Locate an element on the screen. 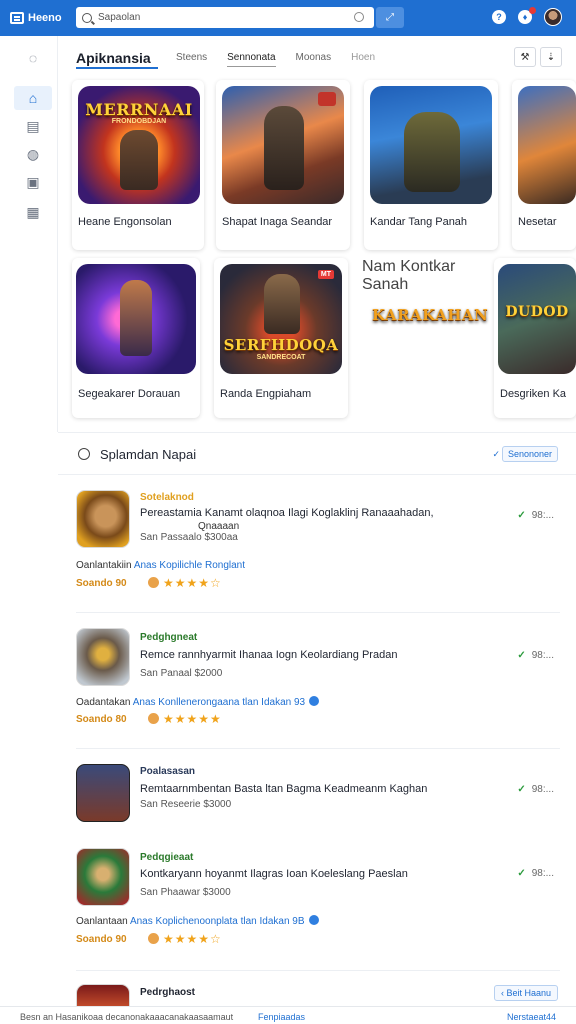 This screenshot has width=576, height=1024. item-tag: Pedrghaost is located at coordinates (168, 992).